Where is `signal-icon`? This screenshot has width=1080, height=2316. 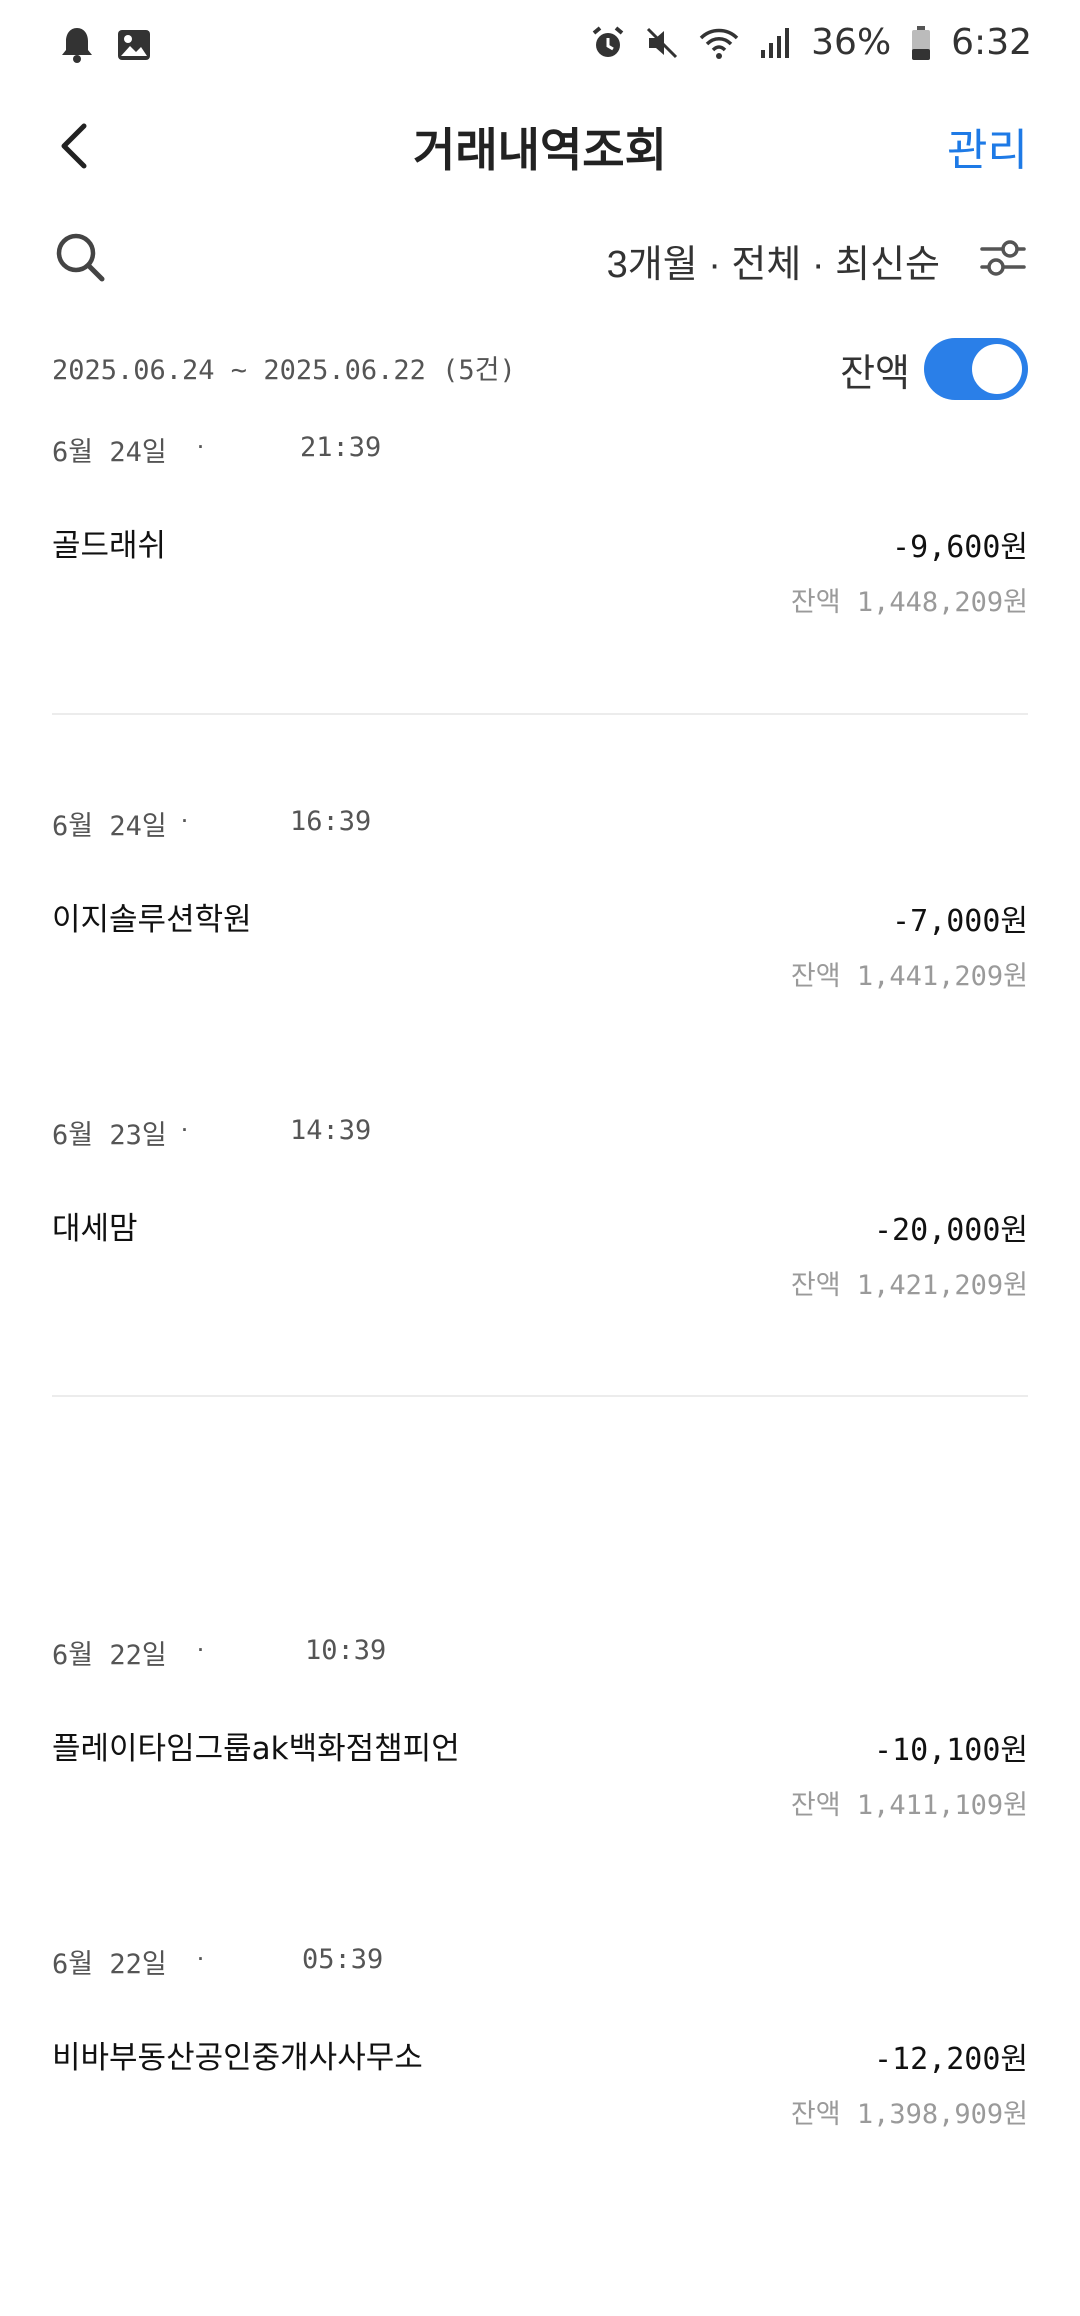
signal-icon is located at coordinates (775, 43).